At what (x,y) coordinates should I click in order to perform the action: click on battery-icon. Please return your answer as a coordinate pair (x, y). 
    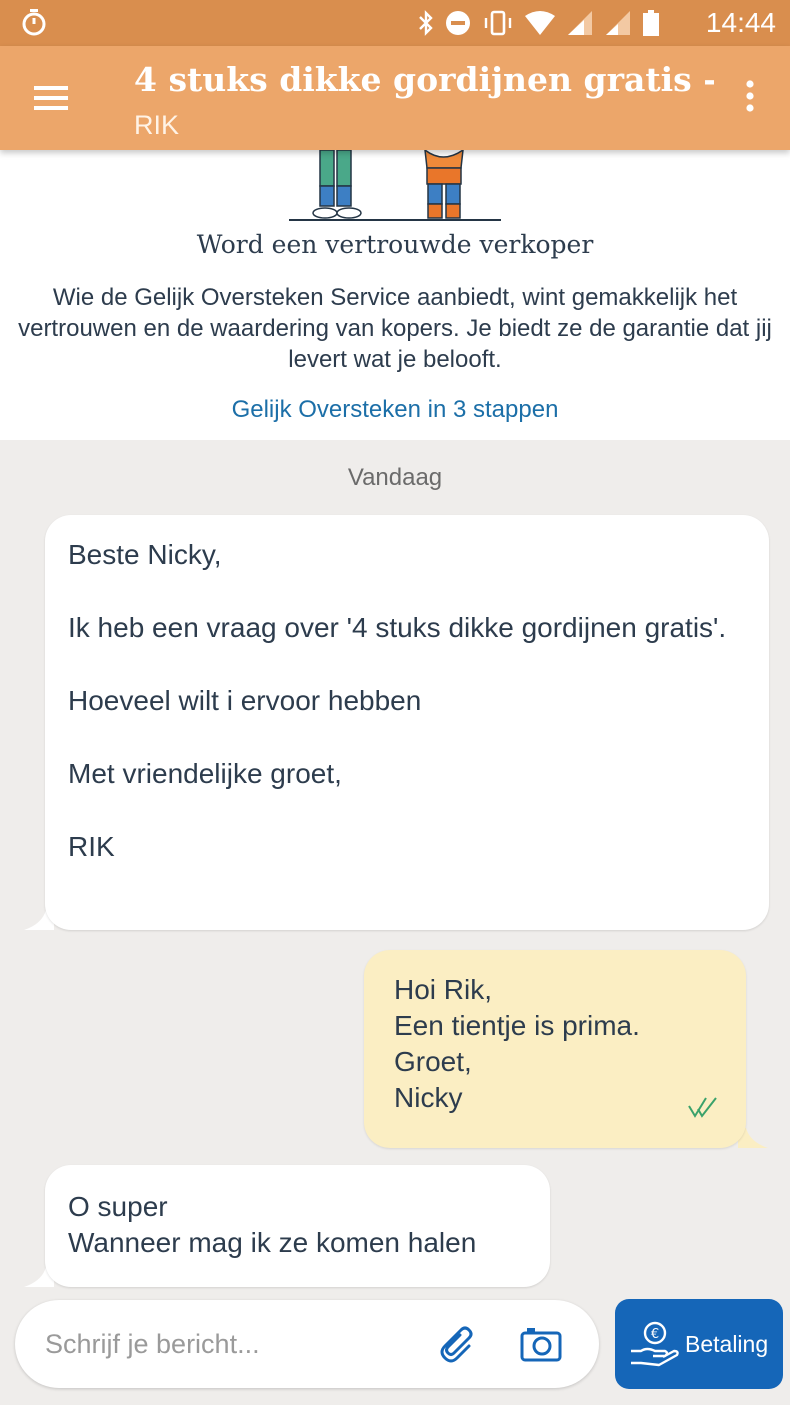
    Looking at the image, I should click on (651, 23).